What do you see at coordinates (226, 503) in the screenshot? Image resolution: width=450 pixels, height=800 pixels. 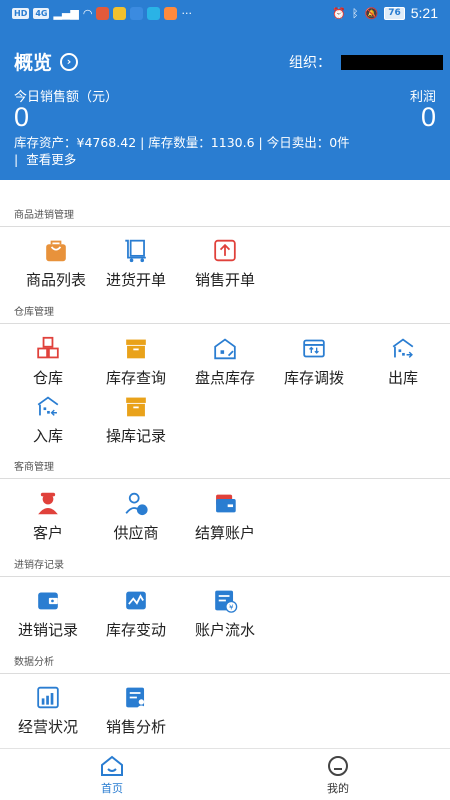 I see `card-icon` at bounding box center [226, 503].